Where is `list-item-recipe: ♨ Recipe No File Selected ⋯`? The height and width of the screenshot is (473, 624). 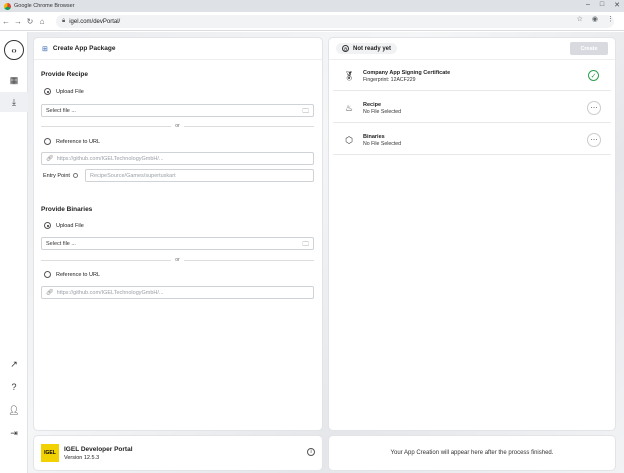 list-item-recipe: ♨ Recipe No File Selected ⋯ is located at coordinates (472, 108).